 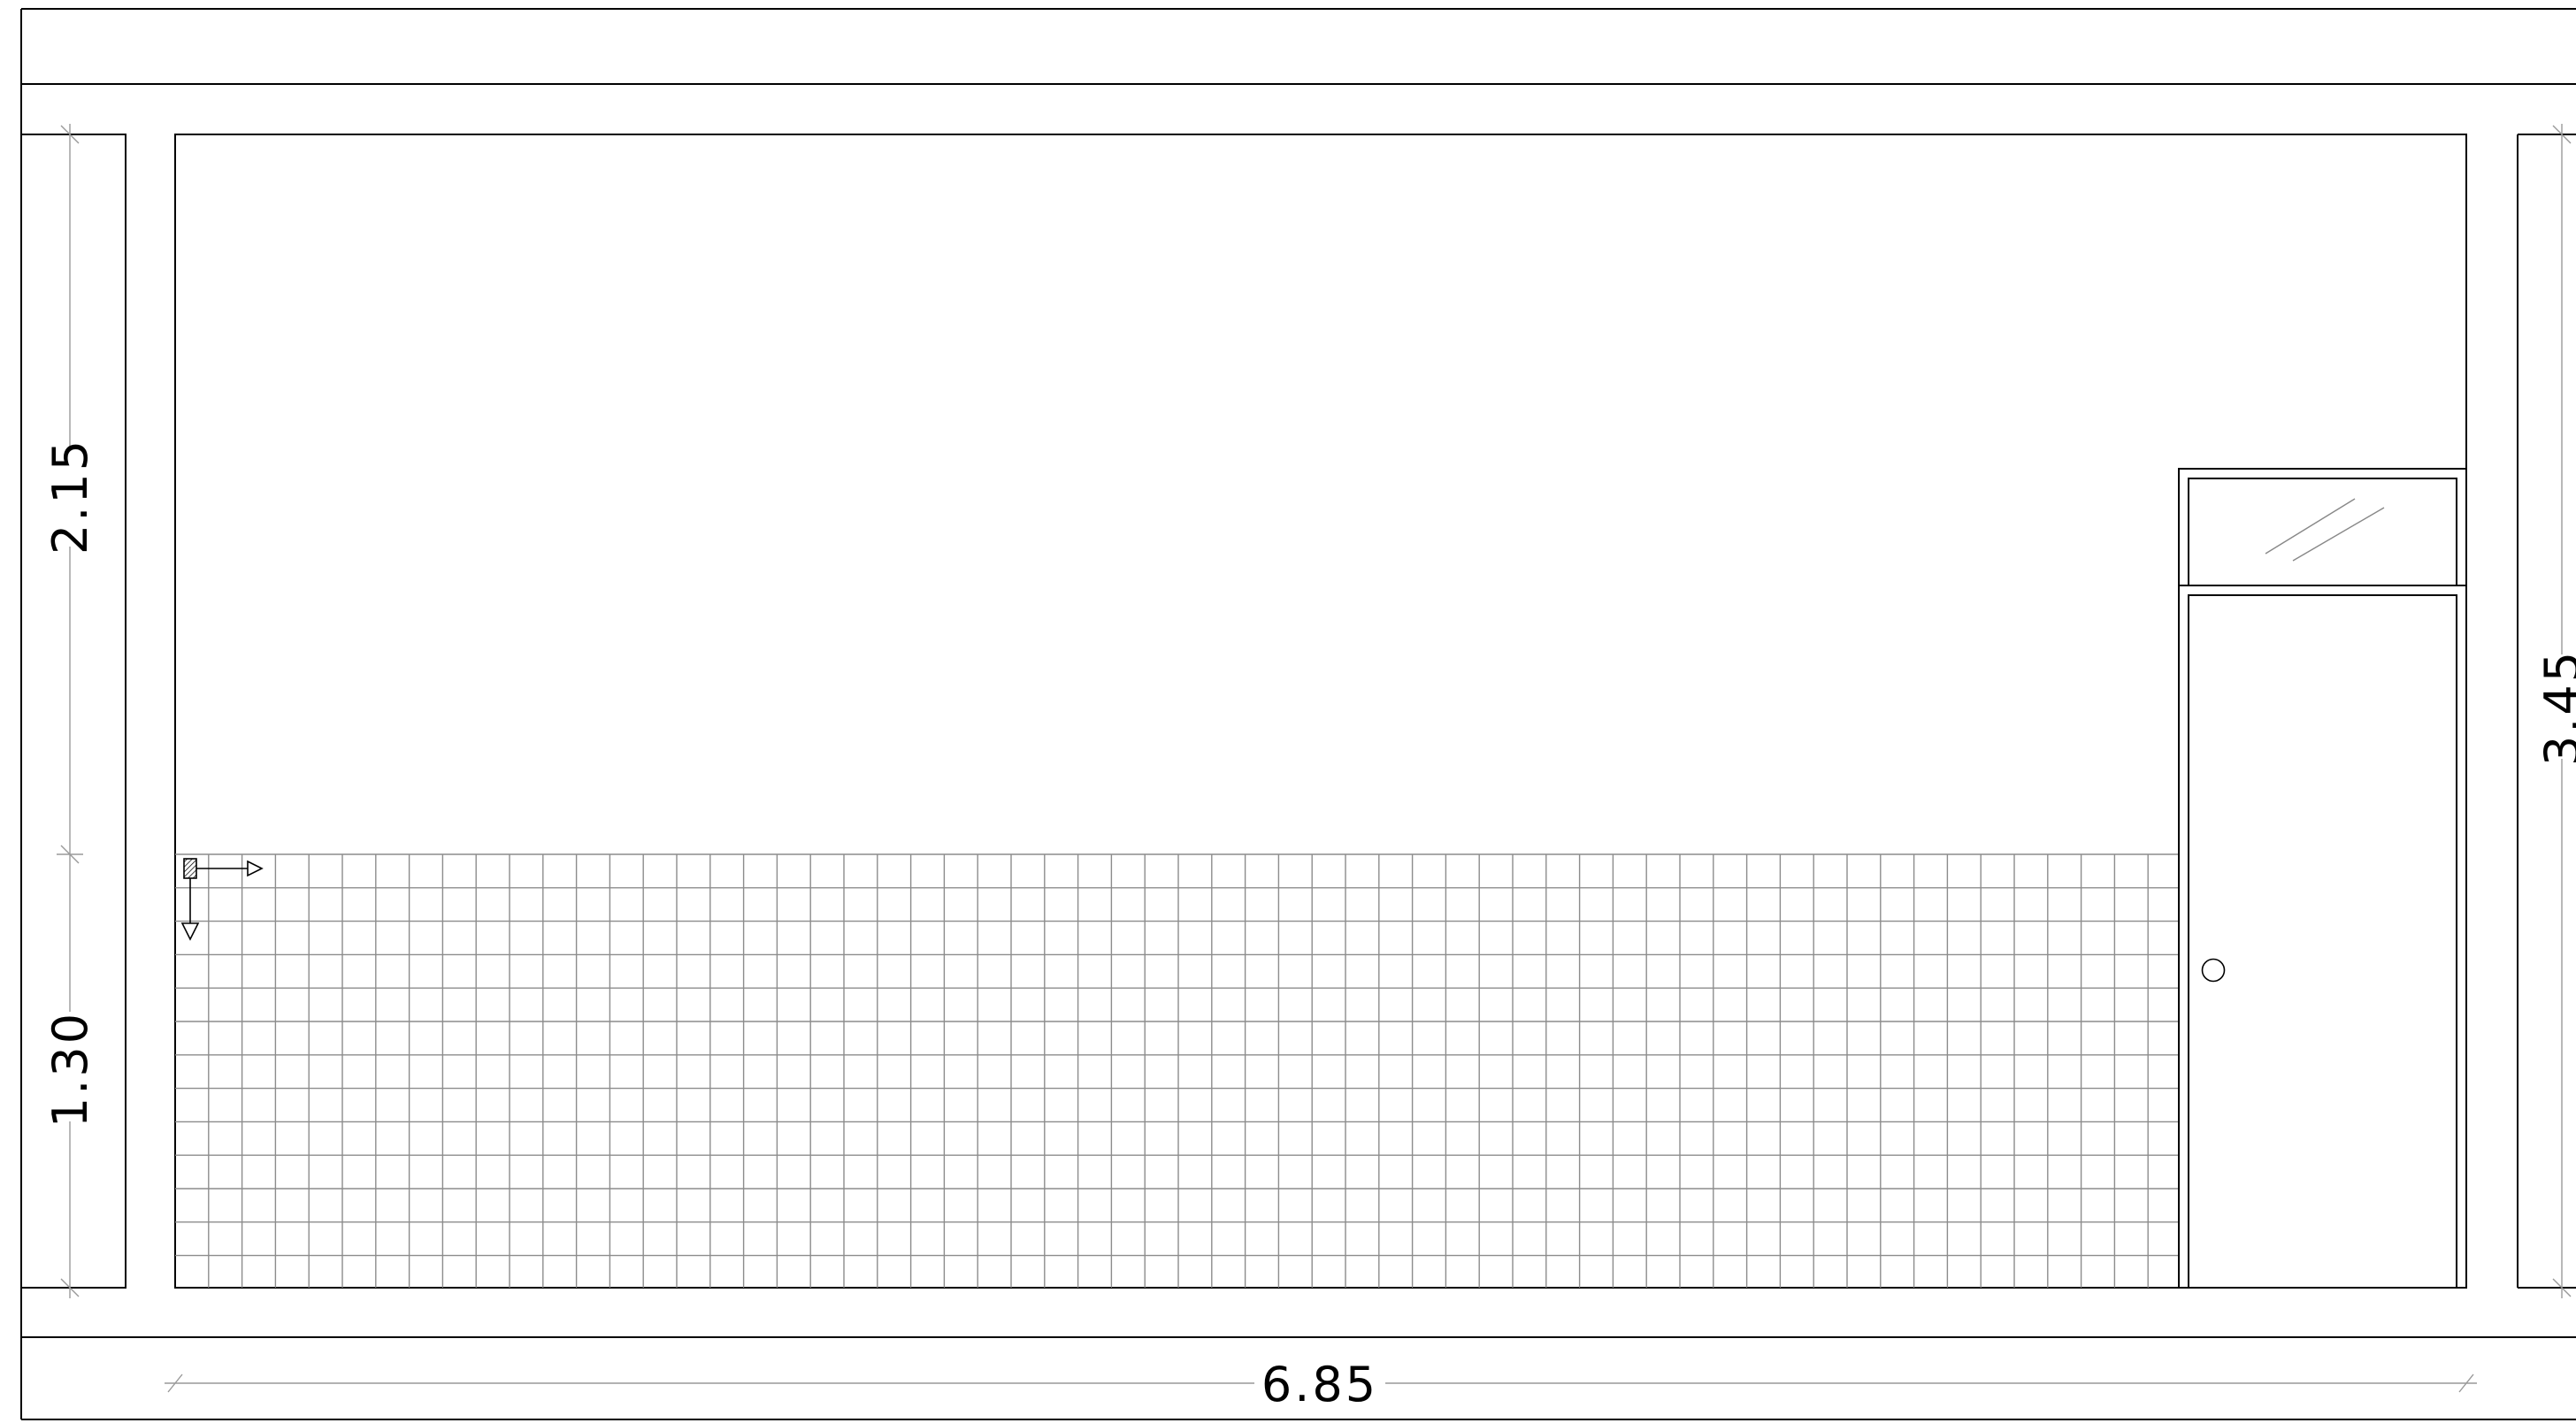 What do you see at coordinates (255, 868) in the screenshot?
I see `arrowhead-right-icon` at bounding box center [255, 868].